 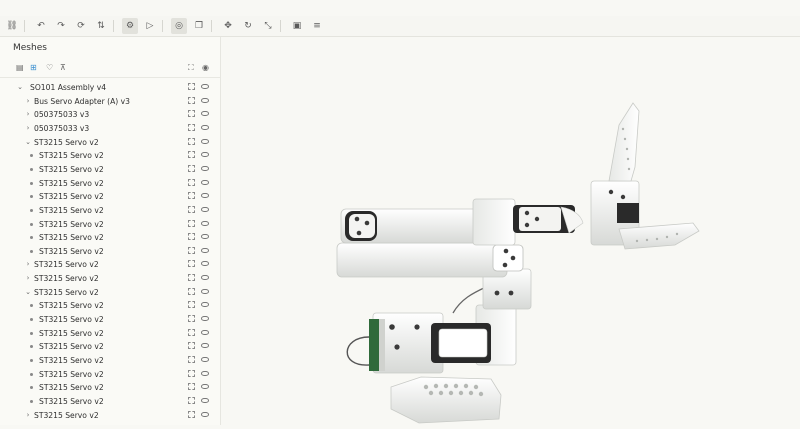 I want to click on undo-icon: ↶, so click(x=41, y=26).